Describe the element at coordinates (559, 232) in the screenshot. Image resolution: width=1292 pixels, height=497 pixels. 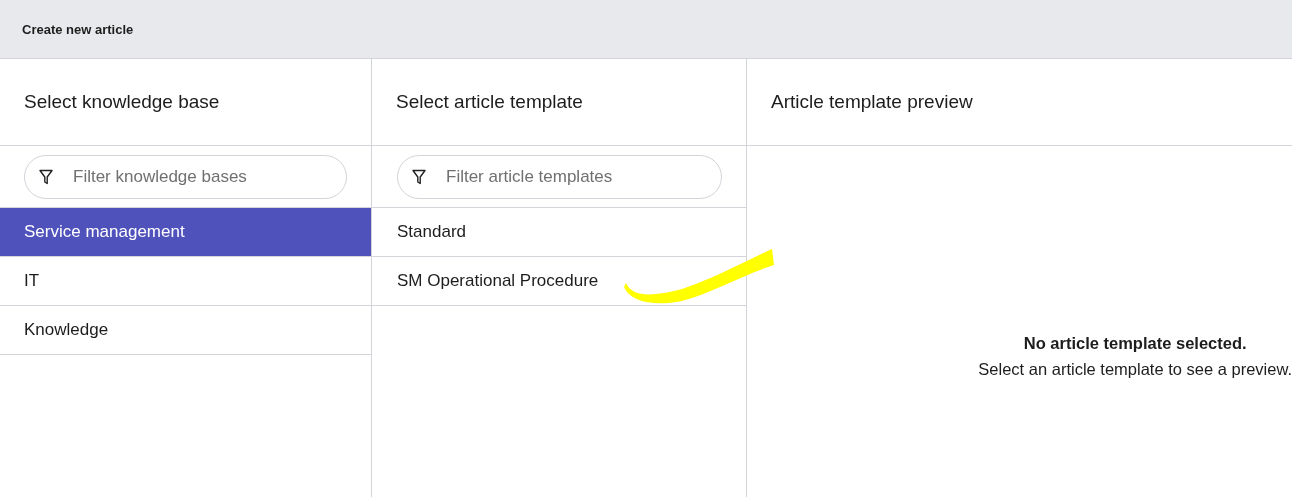
I see `list-item: Standard` at that location.